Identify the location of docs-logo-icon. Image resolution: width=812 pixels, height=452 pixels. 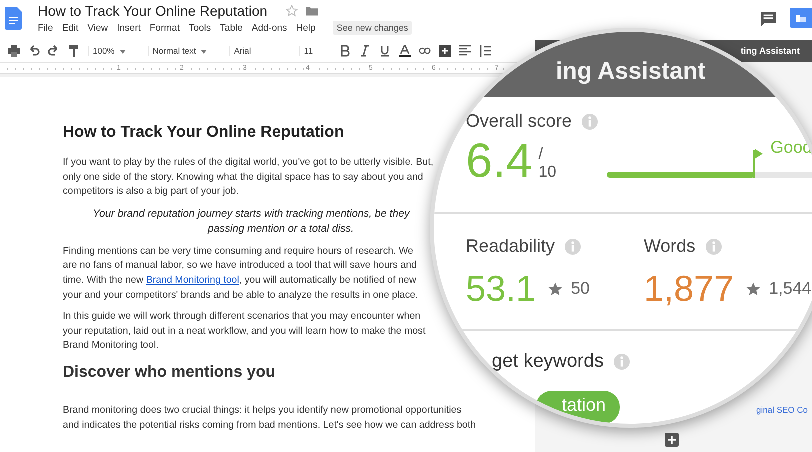
(13, 18).